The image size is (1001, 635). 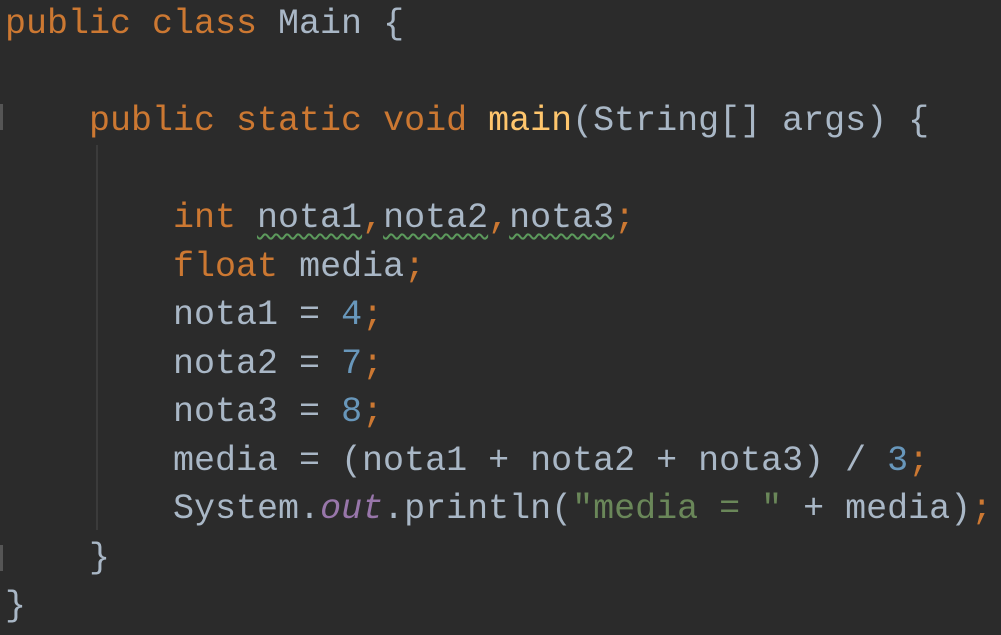 I want to click on unused-variable-token: nota3, so click(x=562, y=218).